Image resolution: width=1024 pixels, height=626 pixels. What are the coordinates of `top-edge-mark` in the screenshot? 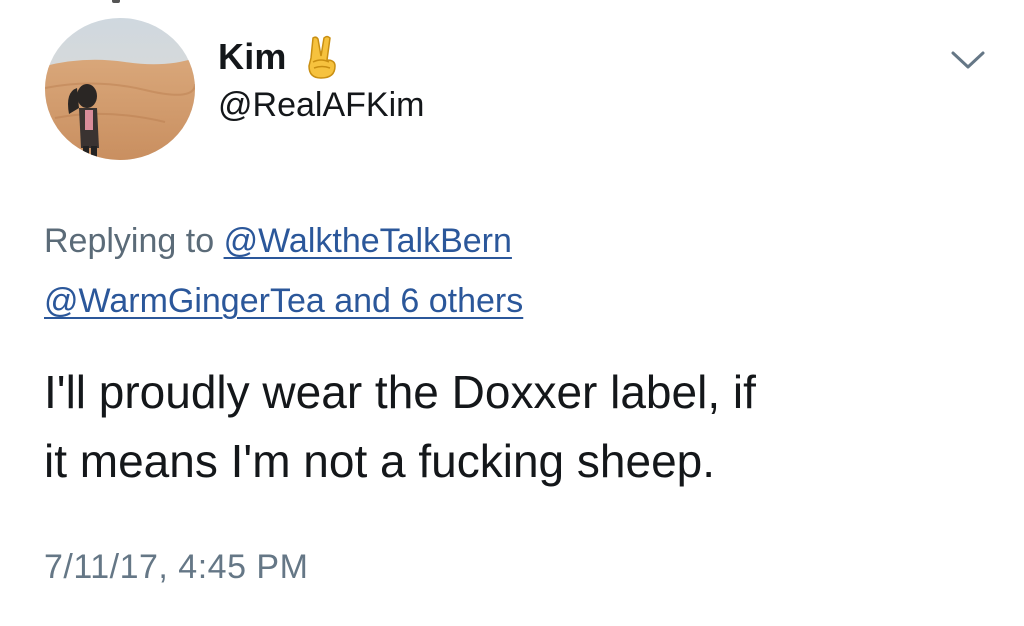 It's located at (116, 1).